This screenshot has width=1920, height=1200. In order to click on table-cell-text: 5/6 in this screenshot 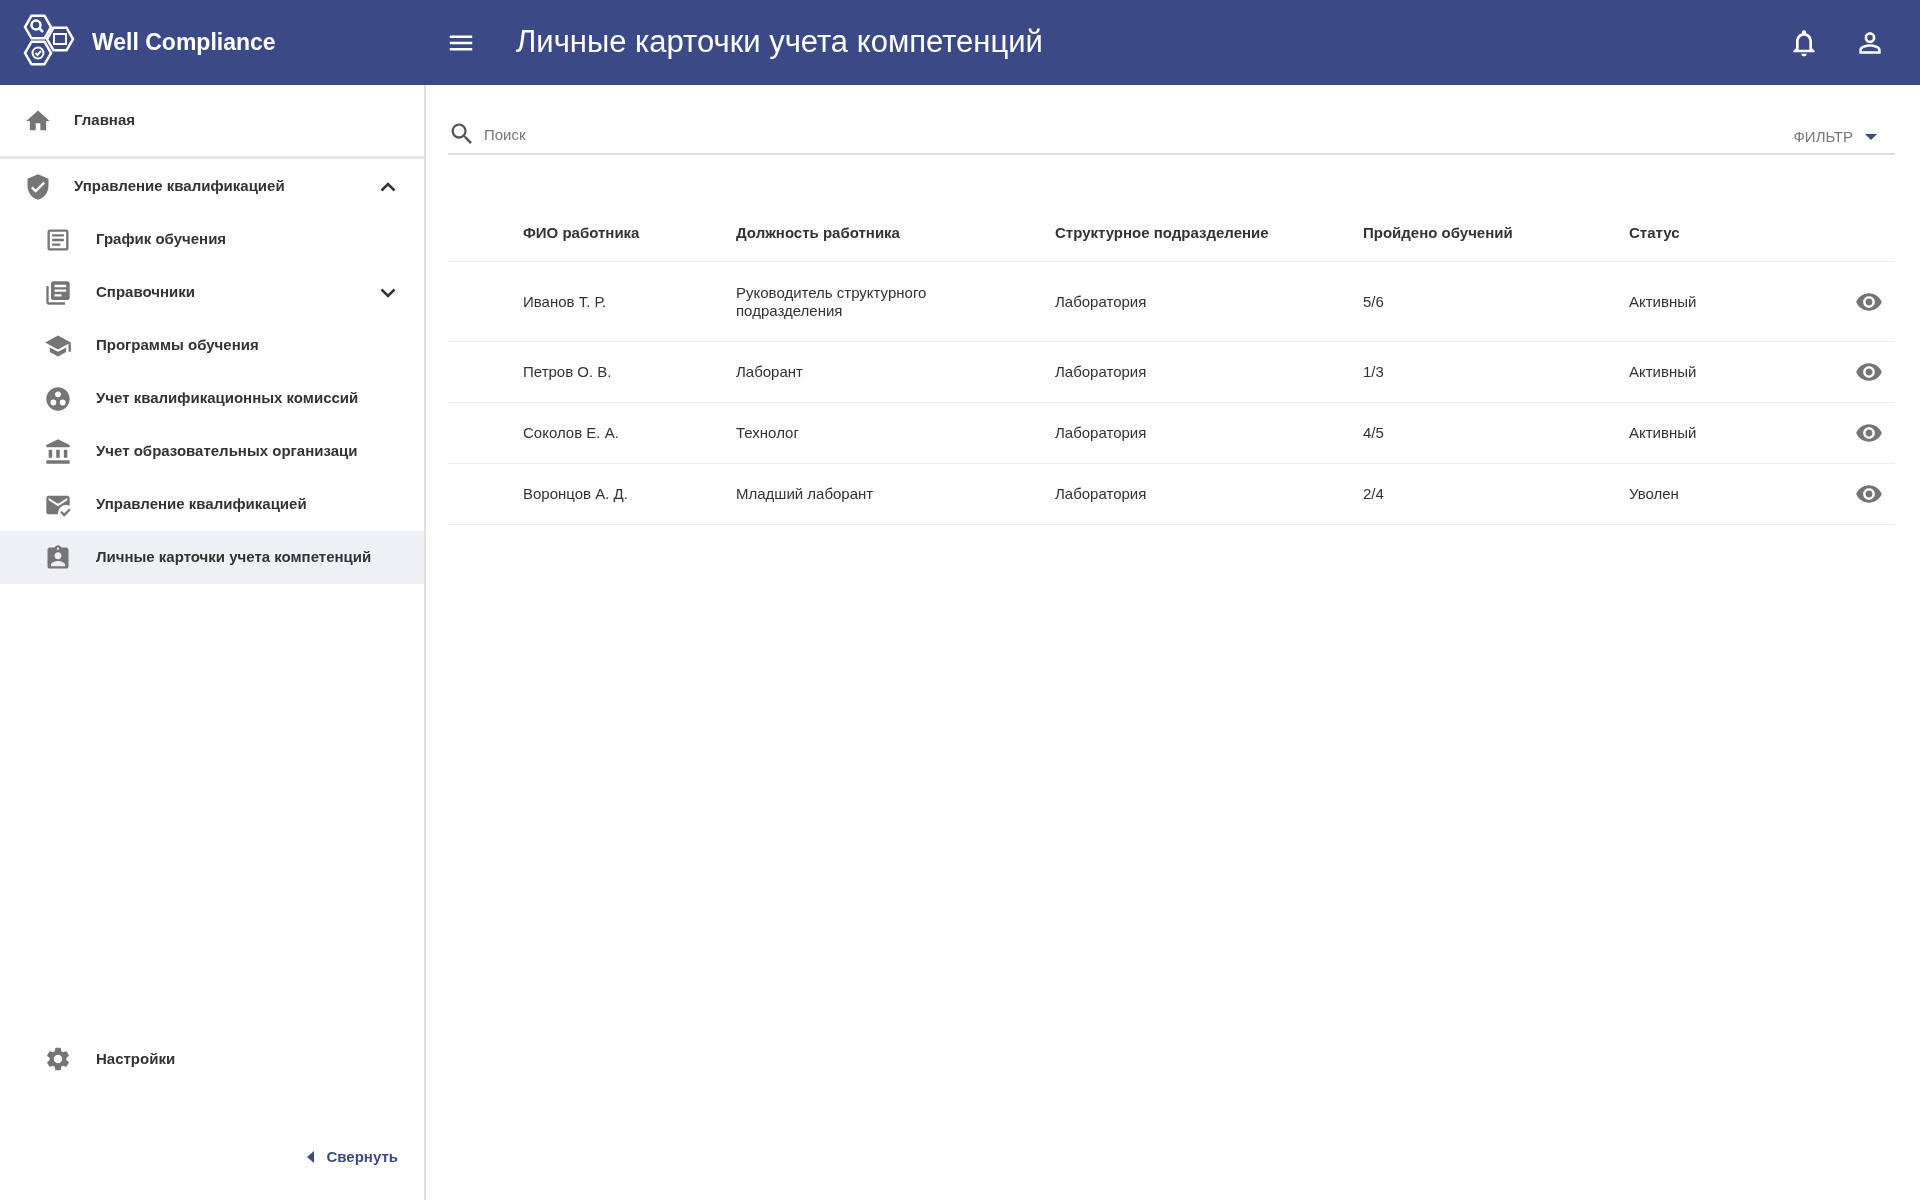, I will do `click(1374, 301)`.